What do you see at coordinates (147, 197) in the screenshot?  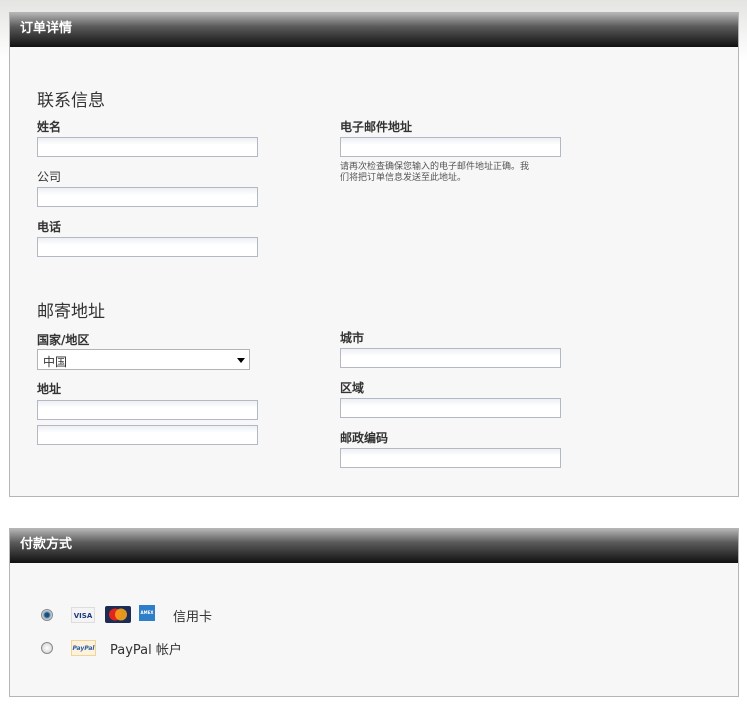 I see `company-input` at bounding box center [147, 197].